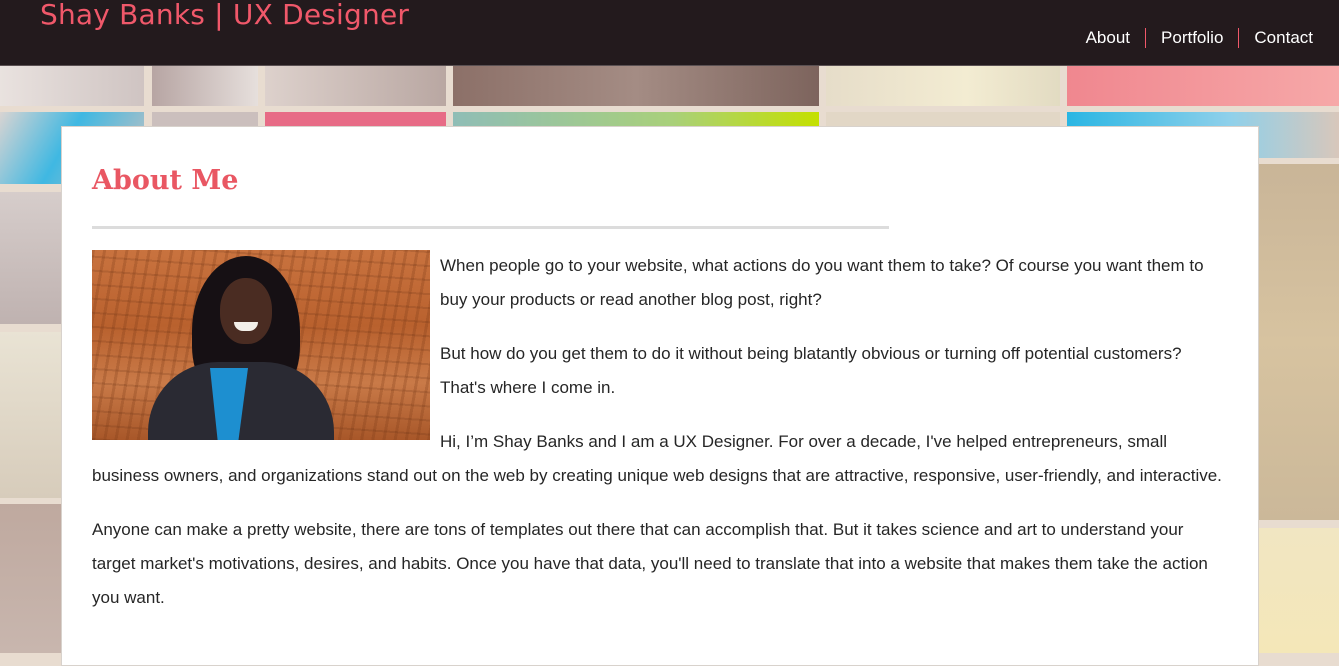 The height and width of the screenshot is (666, 1339). I want to click on about-heading: About Me, so click(165, 180).